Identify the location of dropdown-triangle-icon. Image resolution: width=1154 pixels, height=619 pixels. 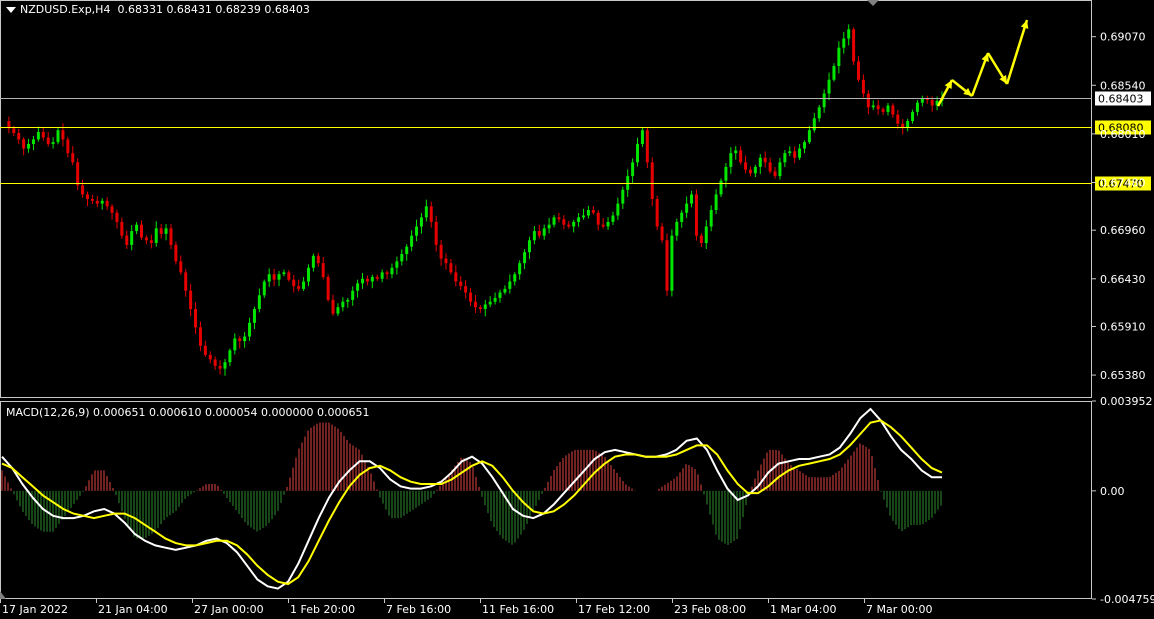
(11, 10).